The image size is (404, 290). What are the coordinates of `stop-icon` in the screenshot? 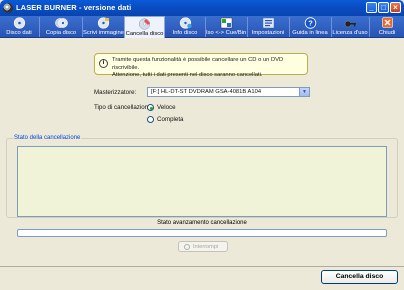 It's located at (187, 247).